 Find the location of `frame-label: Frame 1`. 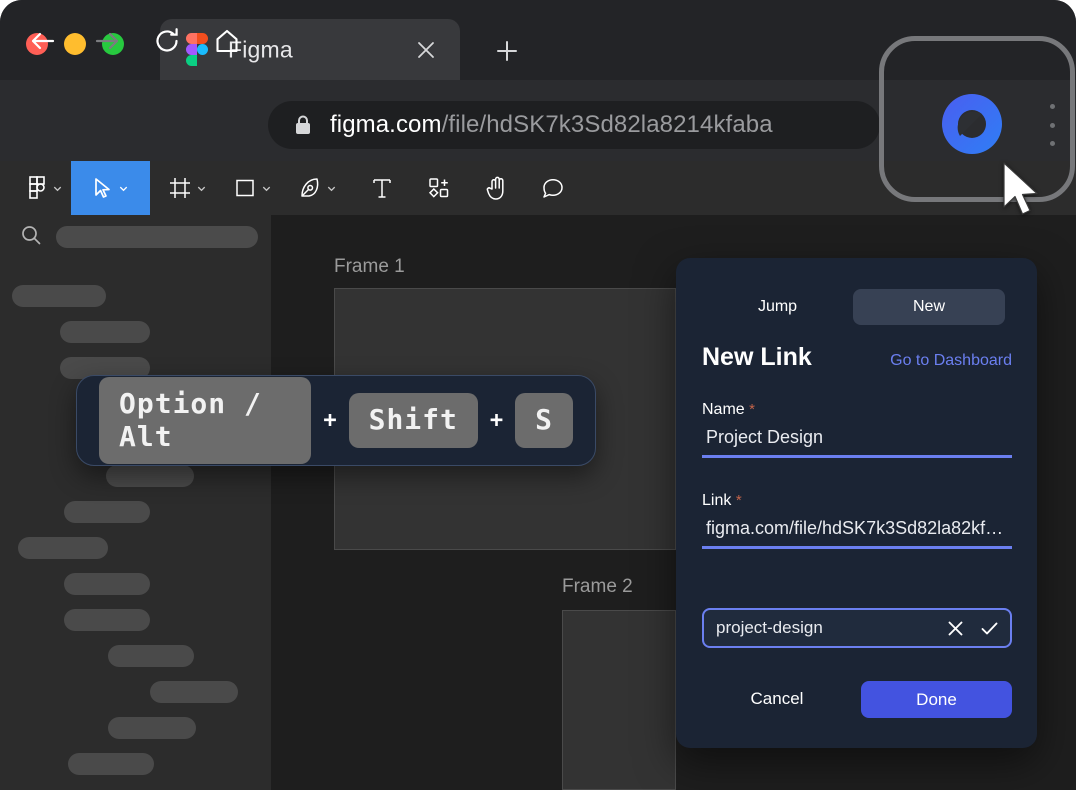

frame-label: Frame 1 is located at coordinates (369, 267).